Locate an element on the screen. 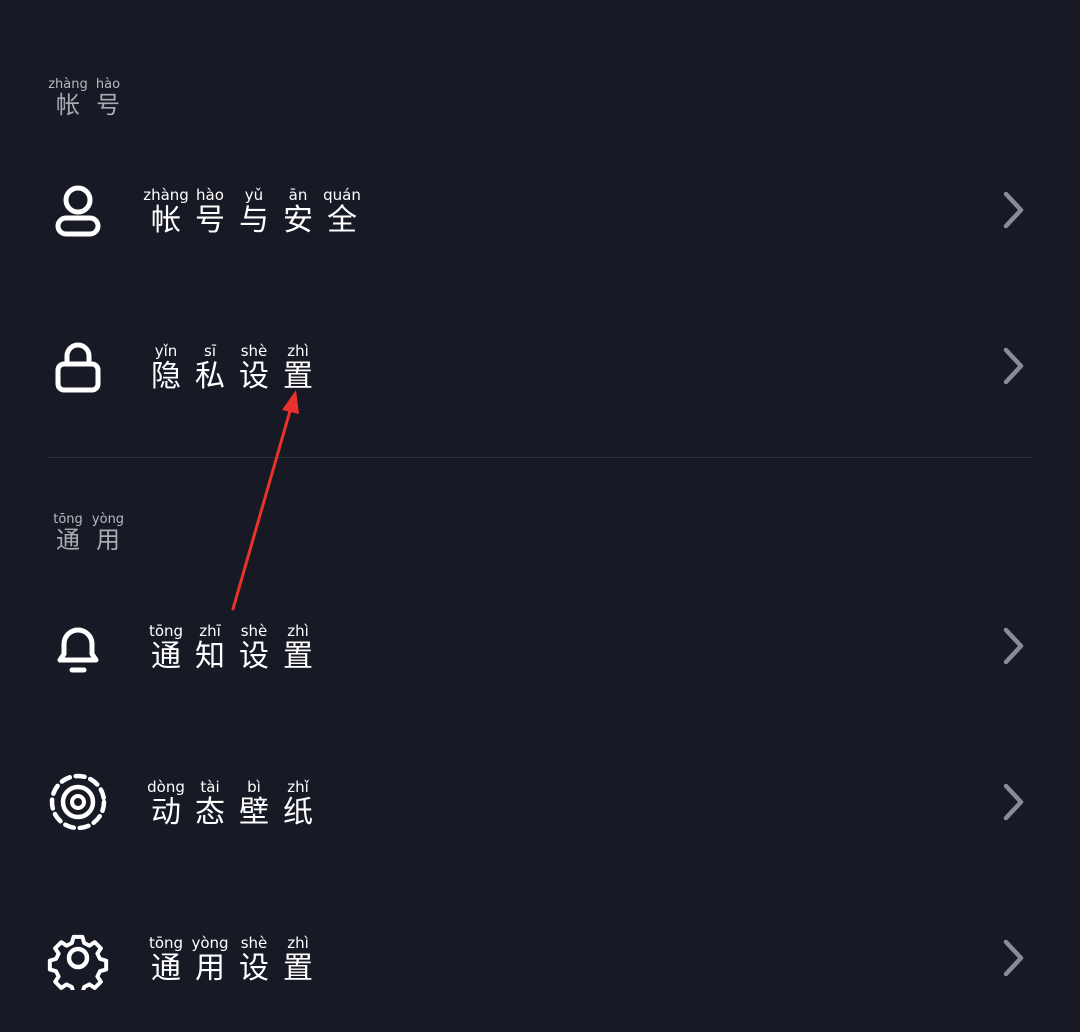 Image resolution: width=1080 pixels, height=1032 pixels. ruby-char: ān 安 is located at coordinates (298, 212).